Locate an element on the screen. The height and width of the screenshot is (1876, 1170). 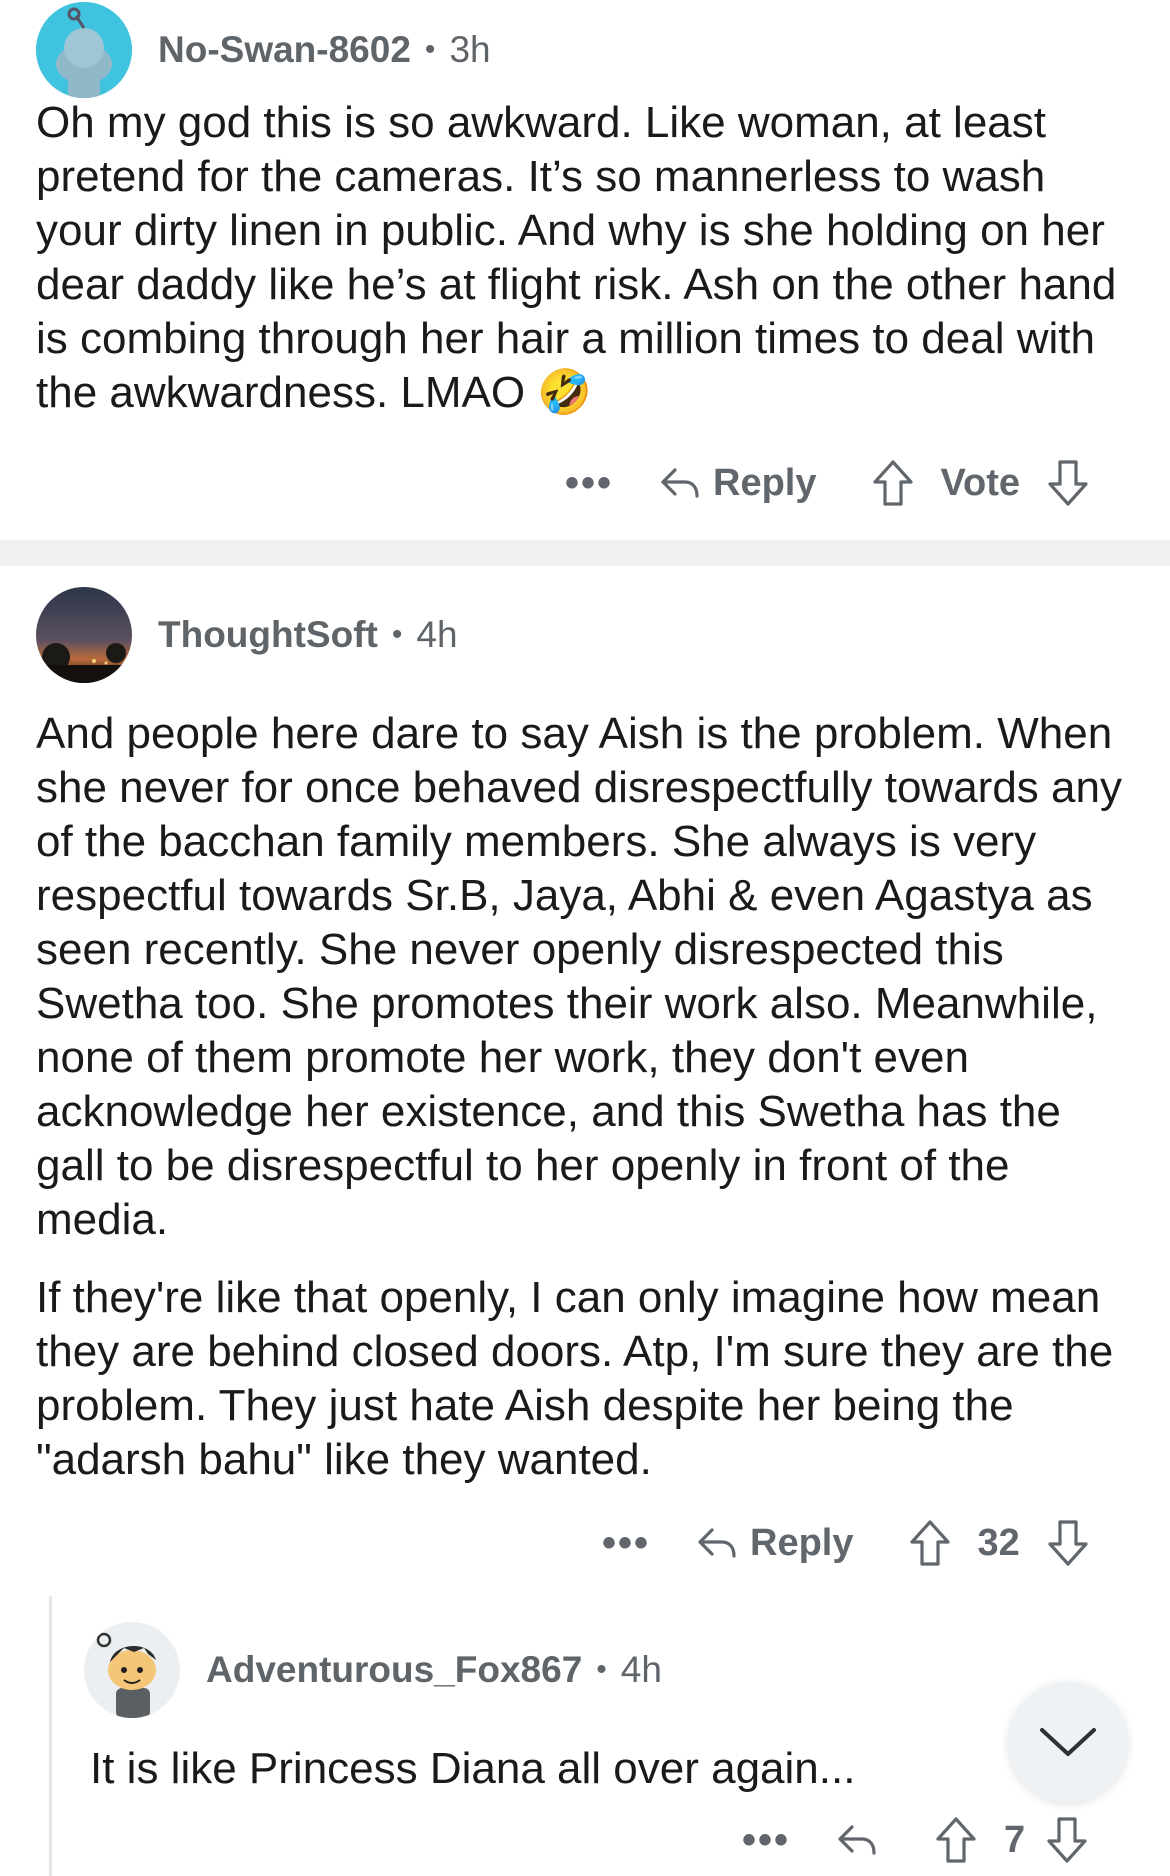
comment-header: ThoughtSoft • 4h is located at coordinates (247, 635).